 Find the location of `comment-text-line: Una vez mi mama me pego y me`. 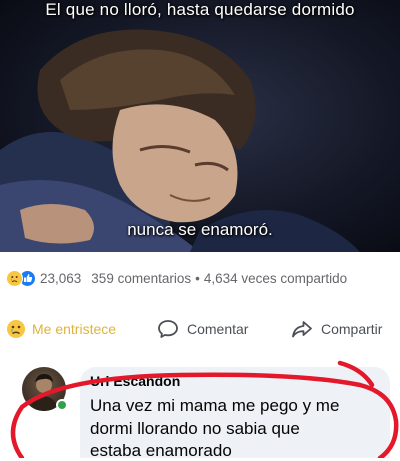

comment-text-line: Una vez mi mama me pego y me is located at coordinates (215, 405).